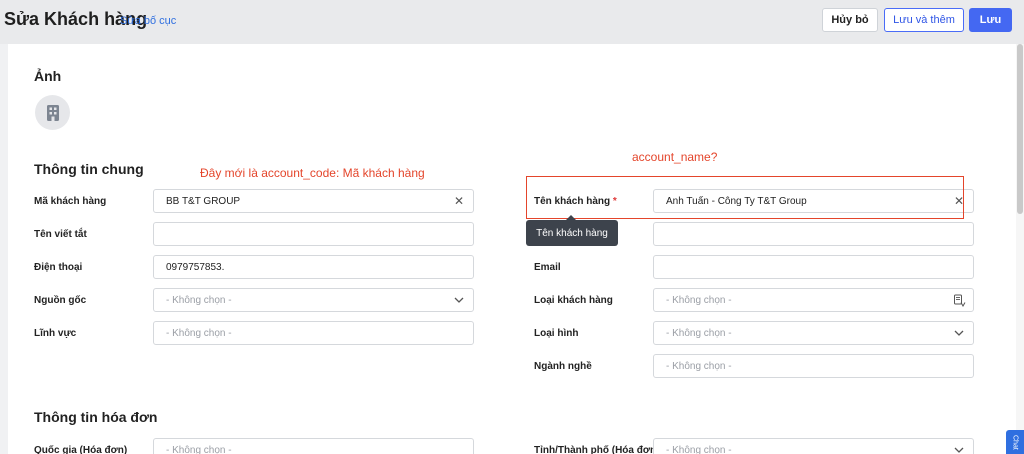  I want to click on cancel-button: Hủy bỏ, so click(850, 20).